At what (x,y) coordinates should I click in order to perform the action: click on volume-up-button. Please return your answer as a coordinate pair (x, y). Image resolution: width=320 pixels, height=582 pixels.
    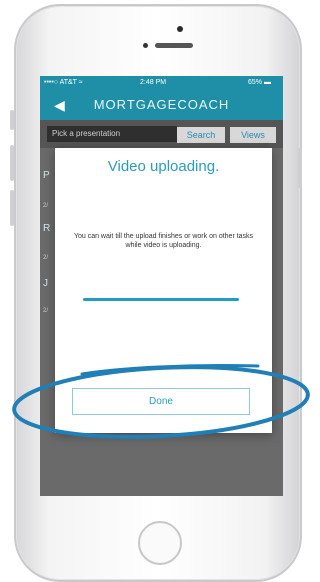
    Looking at the image, I should click on (12, 163).